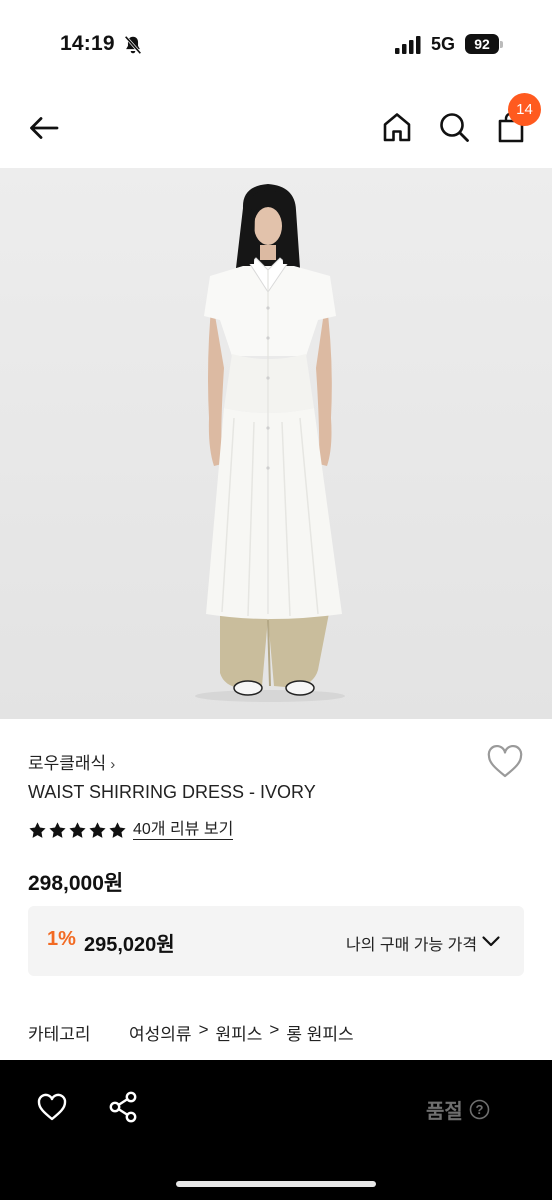 The image size is (552, 1200). Describe the element at coordinates (133, 45) in the screenshot. I see `bell-slash-icon` at that location.